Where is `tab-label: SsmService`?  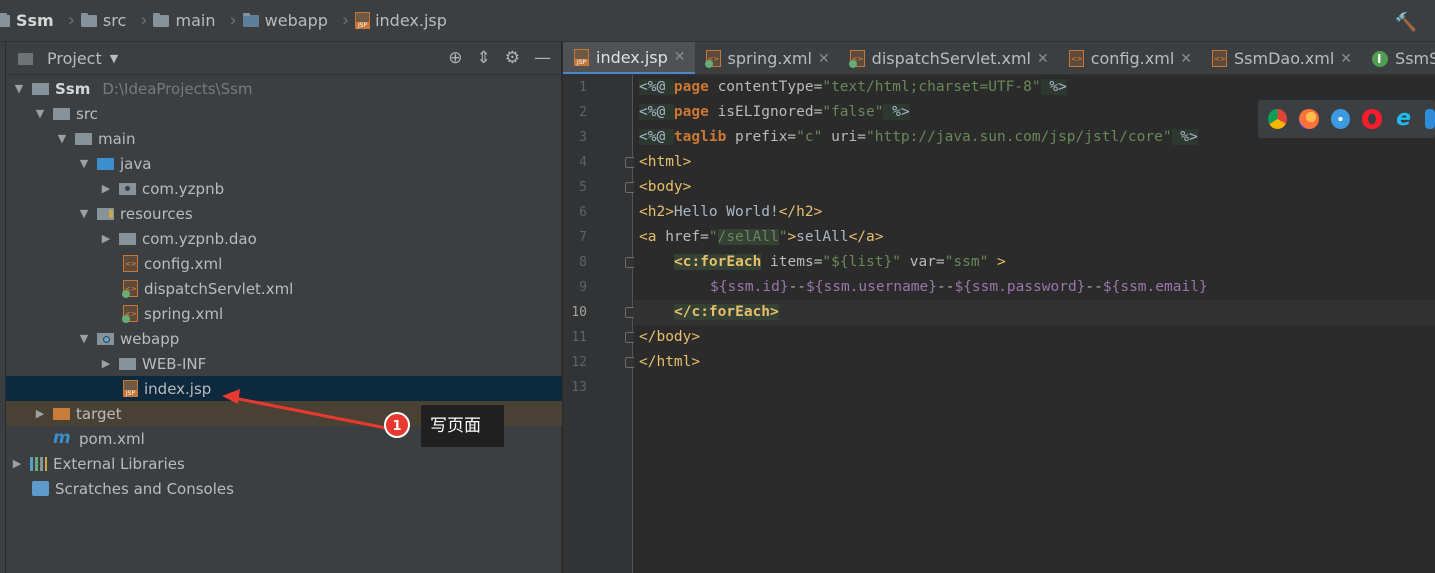 tab-label: SsmService is located at coordinates (1415, 58).